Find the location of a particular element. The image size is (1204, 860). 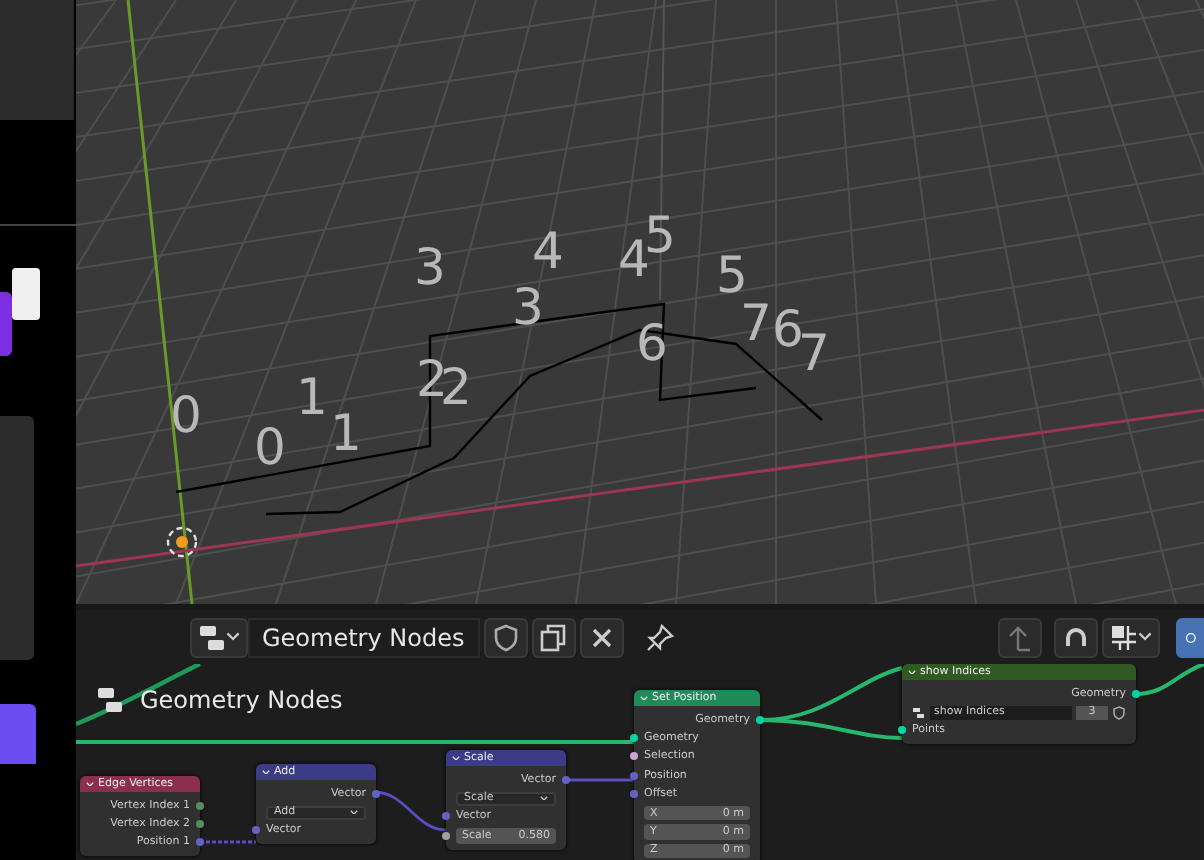

3d-cursor-icon is located at coordinates (182, 542).